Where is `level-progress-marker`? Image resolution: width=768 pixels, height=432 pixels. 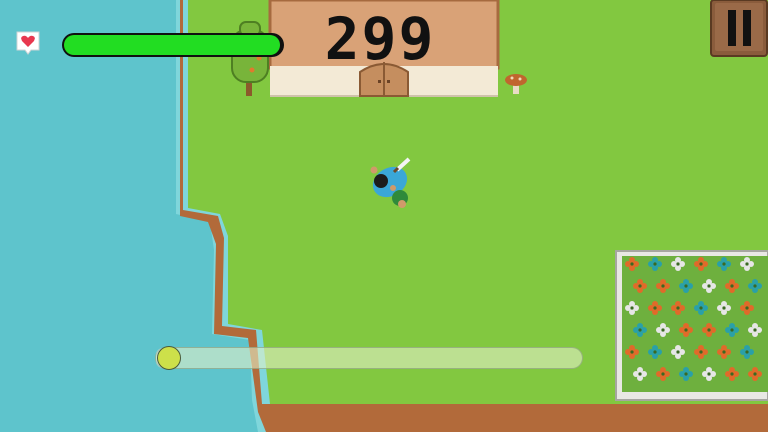
level-progress-marker is located at coordinates (169, 358).